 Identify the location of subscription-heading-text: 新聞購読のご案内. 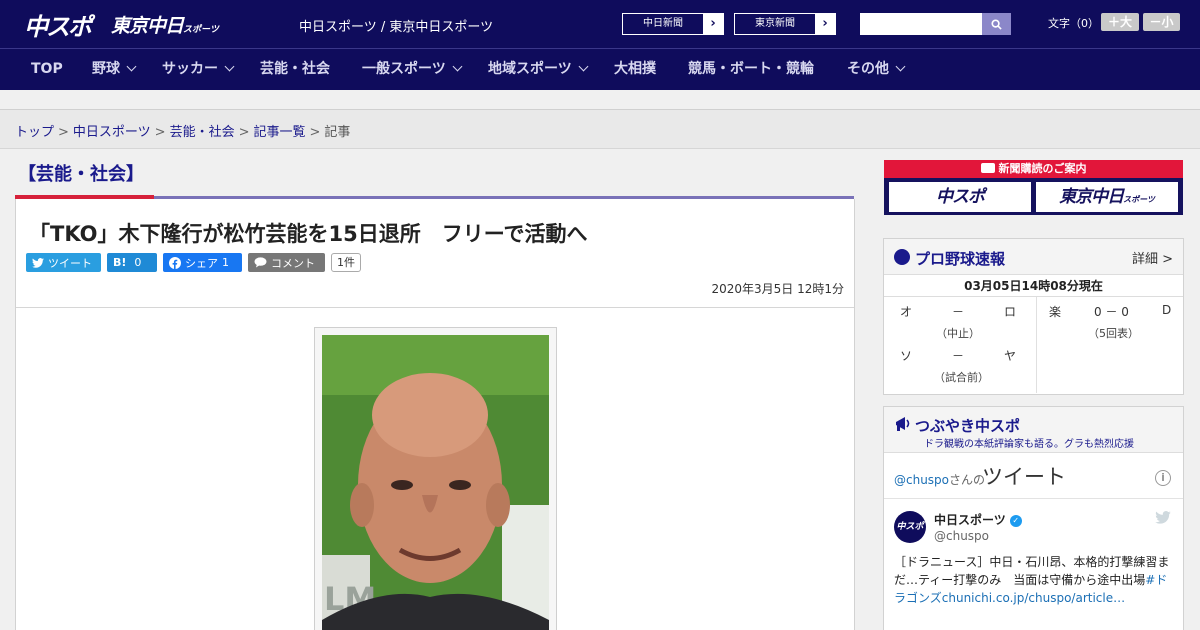
(1042, 168).